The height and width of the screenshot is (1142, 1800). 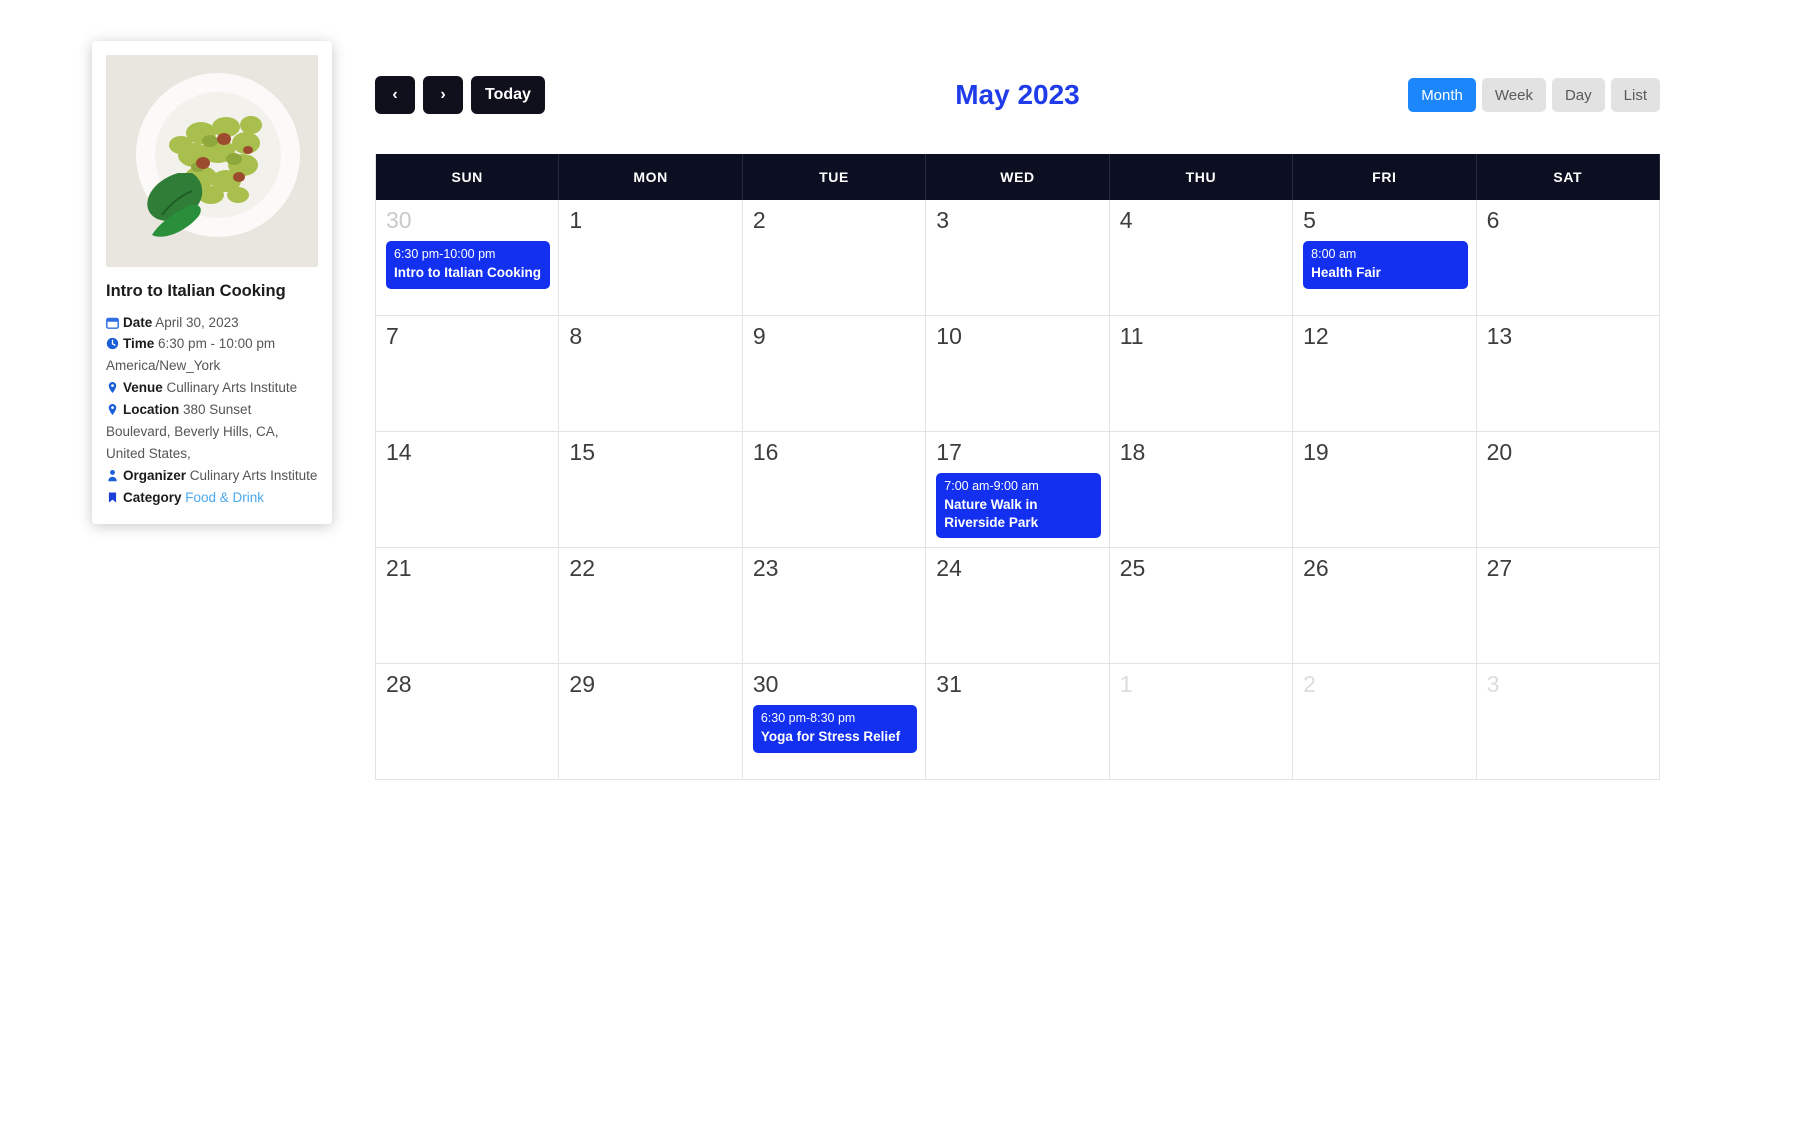 I want to click on day-cell: 7, so click(x=468, y=374).